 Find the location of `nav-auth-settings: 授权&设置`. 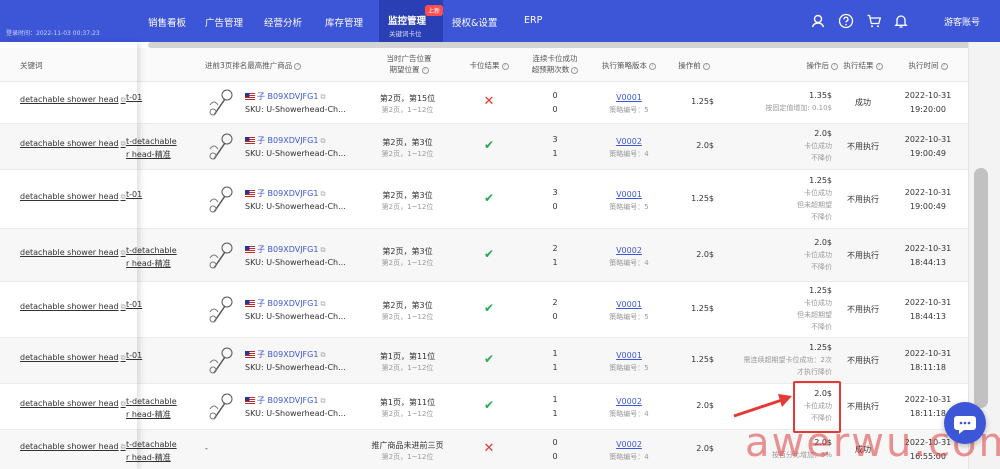

nav-auth-settings: 授权&设置 is located at coordinates (474, 22).